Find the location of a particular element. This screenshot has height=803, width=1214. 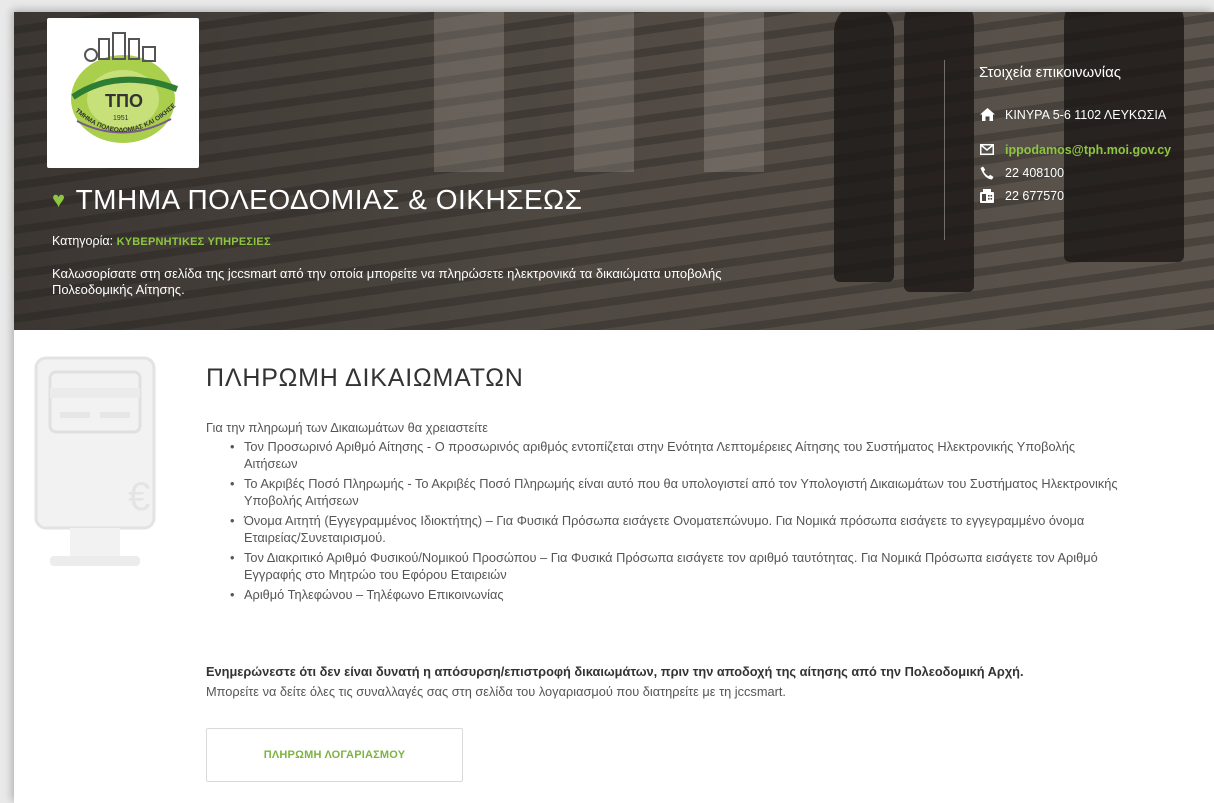

contact-email: ippodamos@tph.moi.gov.cy is located at coordinates (1096, 149).